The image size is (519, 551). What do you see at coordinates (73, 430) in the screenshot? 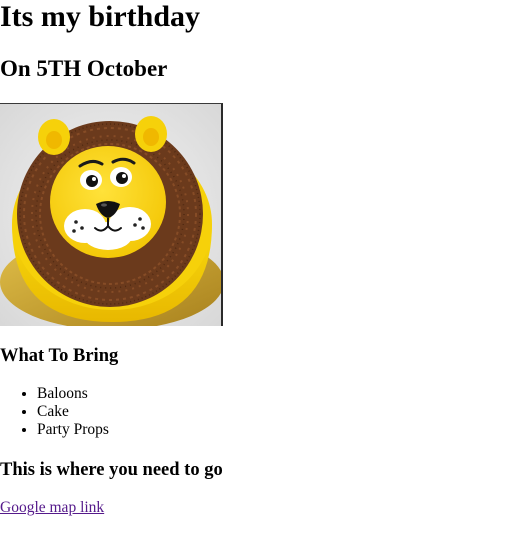
I see `list-item: Party Props` at bounding box center [73, 430].